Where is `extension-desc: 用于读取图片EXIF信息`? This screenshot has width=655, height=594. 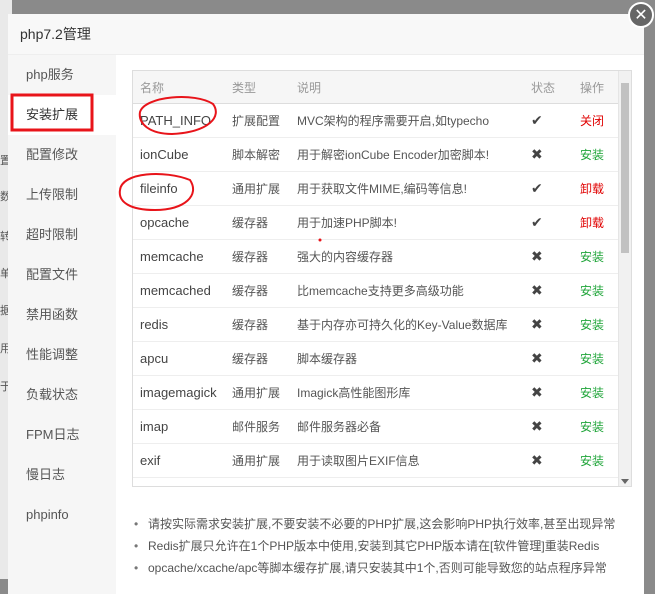
extension-desc: 用于读取图片EXIF信息 is located at coordinates (407, 460).